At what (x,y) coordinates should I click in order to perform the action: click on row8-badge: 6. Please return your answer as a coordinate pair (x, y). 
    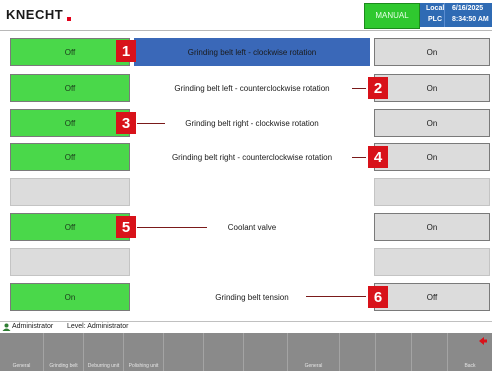
    Looking at the image, I should click on (378, 297).